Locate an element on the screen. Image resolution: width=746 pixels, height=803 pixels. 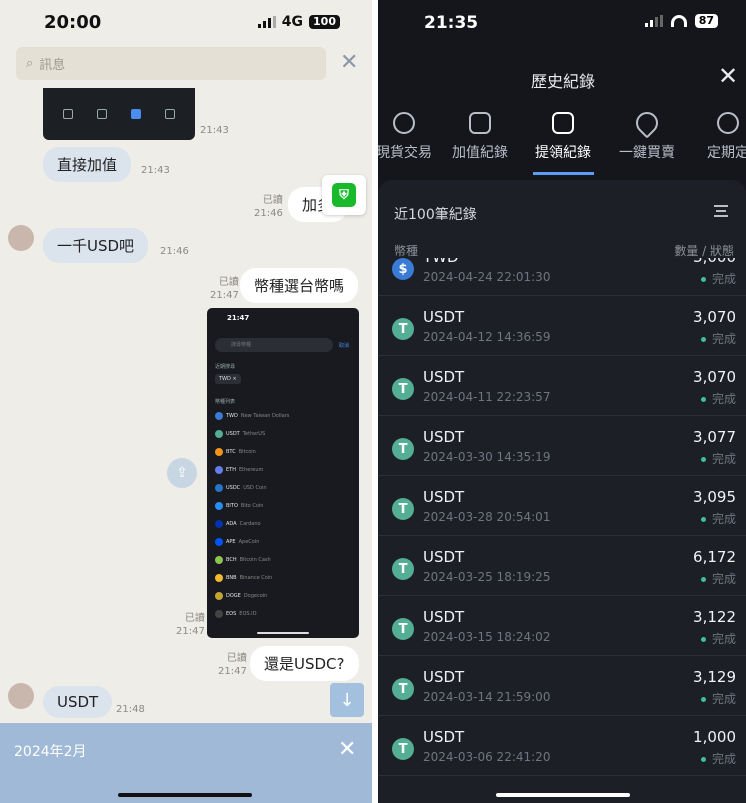
embedded-coin-row: BCH Bitcoin Cash is located at coordinates (243, 560).